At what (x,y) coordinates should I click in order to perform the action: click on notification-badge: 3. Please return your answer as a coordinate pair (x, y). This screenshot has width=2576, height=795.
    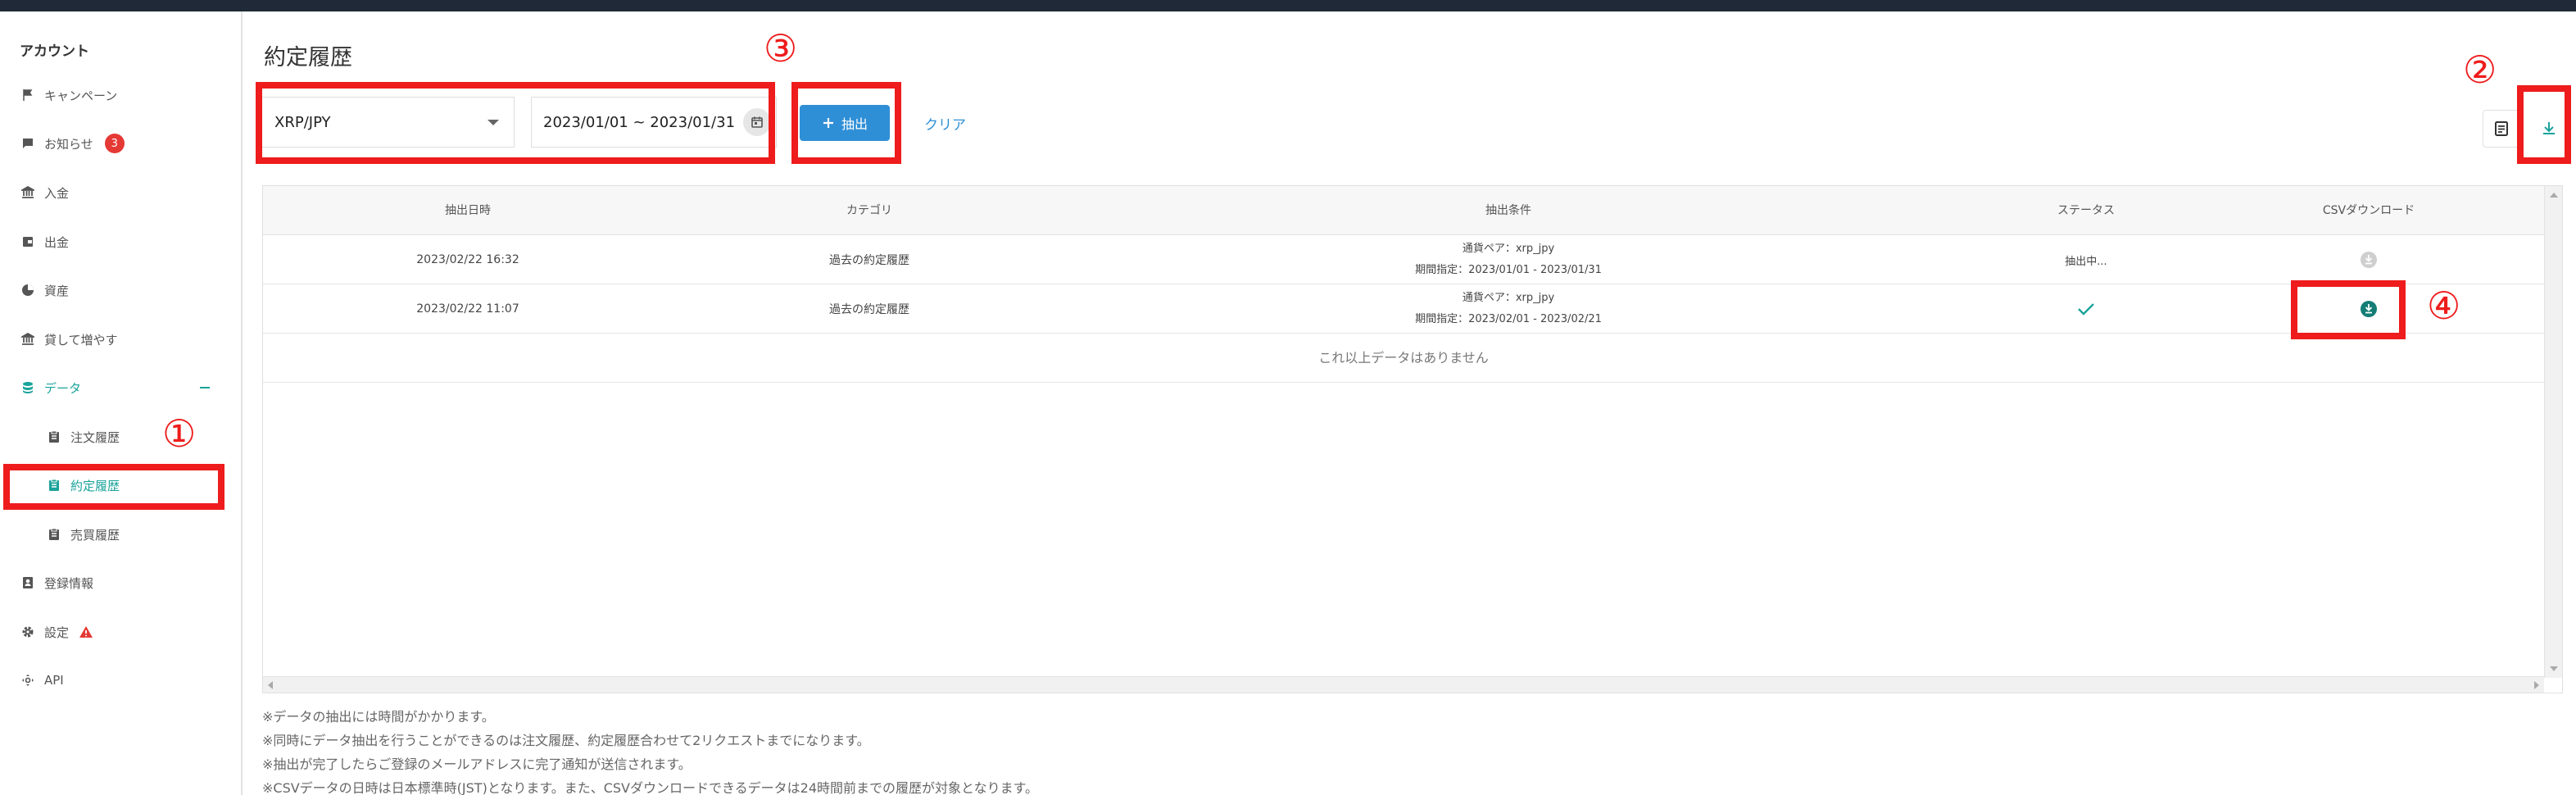
    Looking at the image, I should click on (114, 143).